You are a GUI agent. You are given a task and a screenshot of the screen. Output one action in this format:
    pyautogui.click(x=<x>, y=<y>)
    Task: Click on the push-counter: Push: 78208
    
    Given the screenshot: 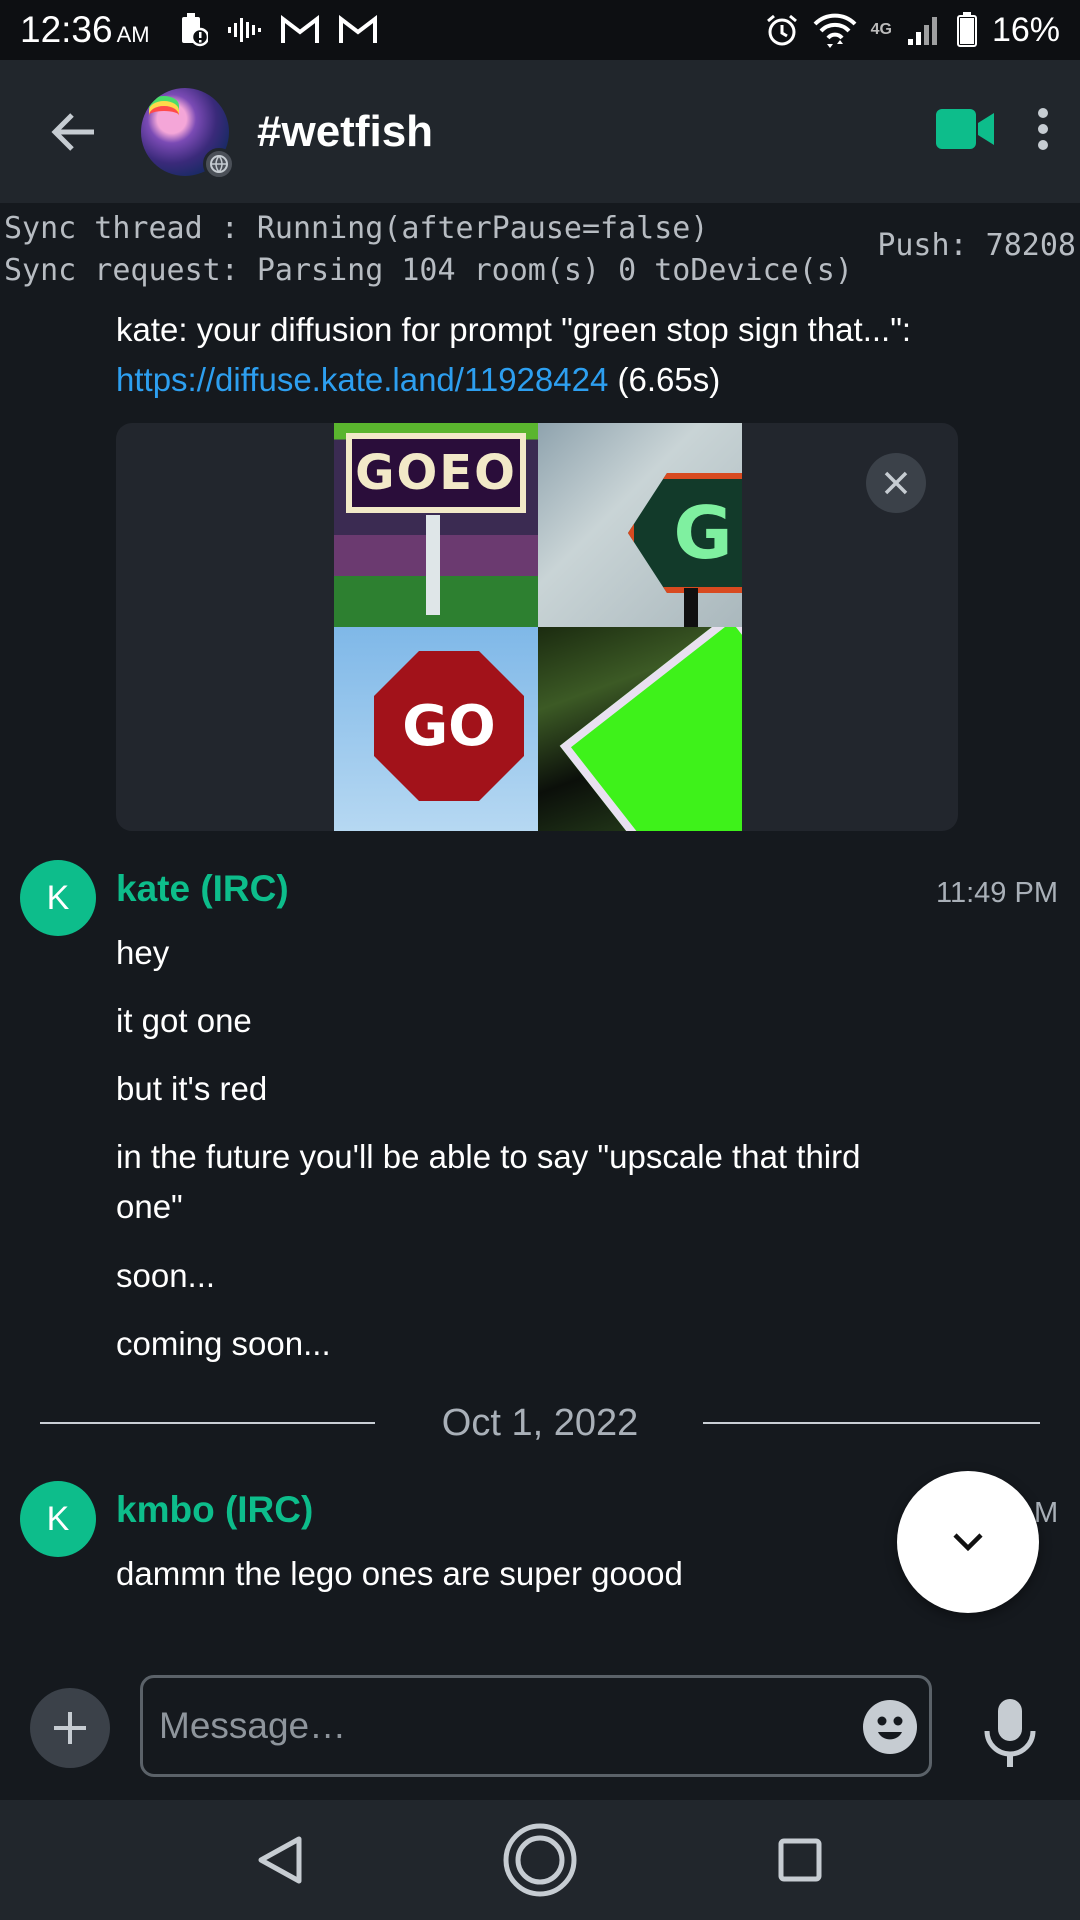 What is the action you would take?
    pyautogui.click(x=976, y=245)
    